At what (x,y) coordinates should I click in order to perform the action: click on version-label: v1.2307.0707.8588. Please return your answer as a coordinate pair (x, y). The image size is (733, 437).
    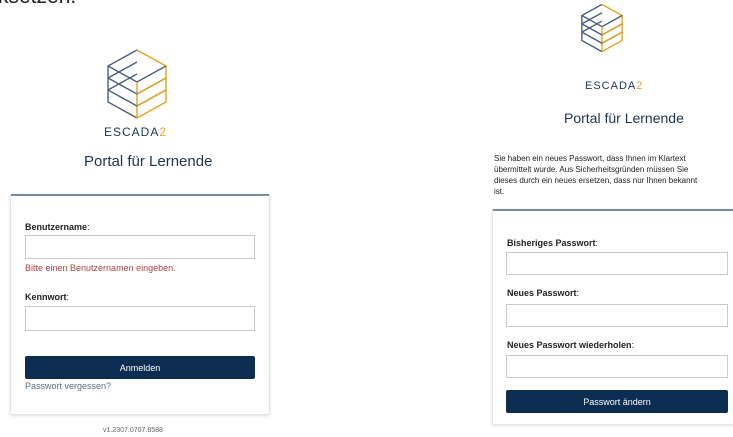
    Looking at the image, I should click on (133, 430).